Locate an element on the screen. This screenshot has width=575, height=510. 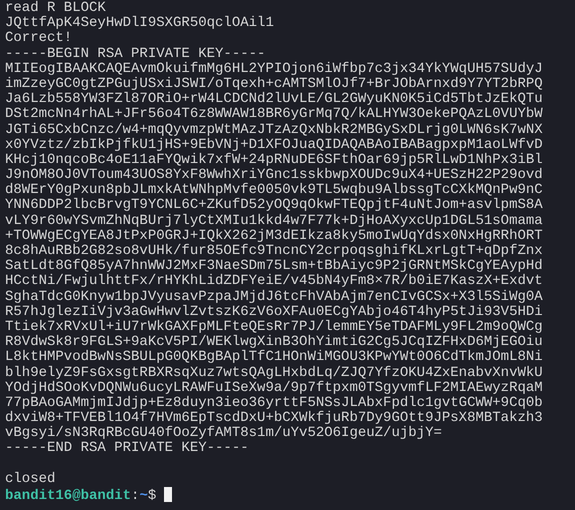
prompt-symbol: $ is located at coordinates (152, 496).